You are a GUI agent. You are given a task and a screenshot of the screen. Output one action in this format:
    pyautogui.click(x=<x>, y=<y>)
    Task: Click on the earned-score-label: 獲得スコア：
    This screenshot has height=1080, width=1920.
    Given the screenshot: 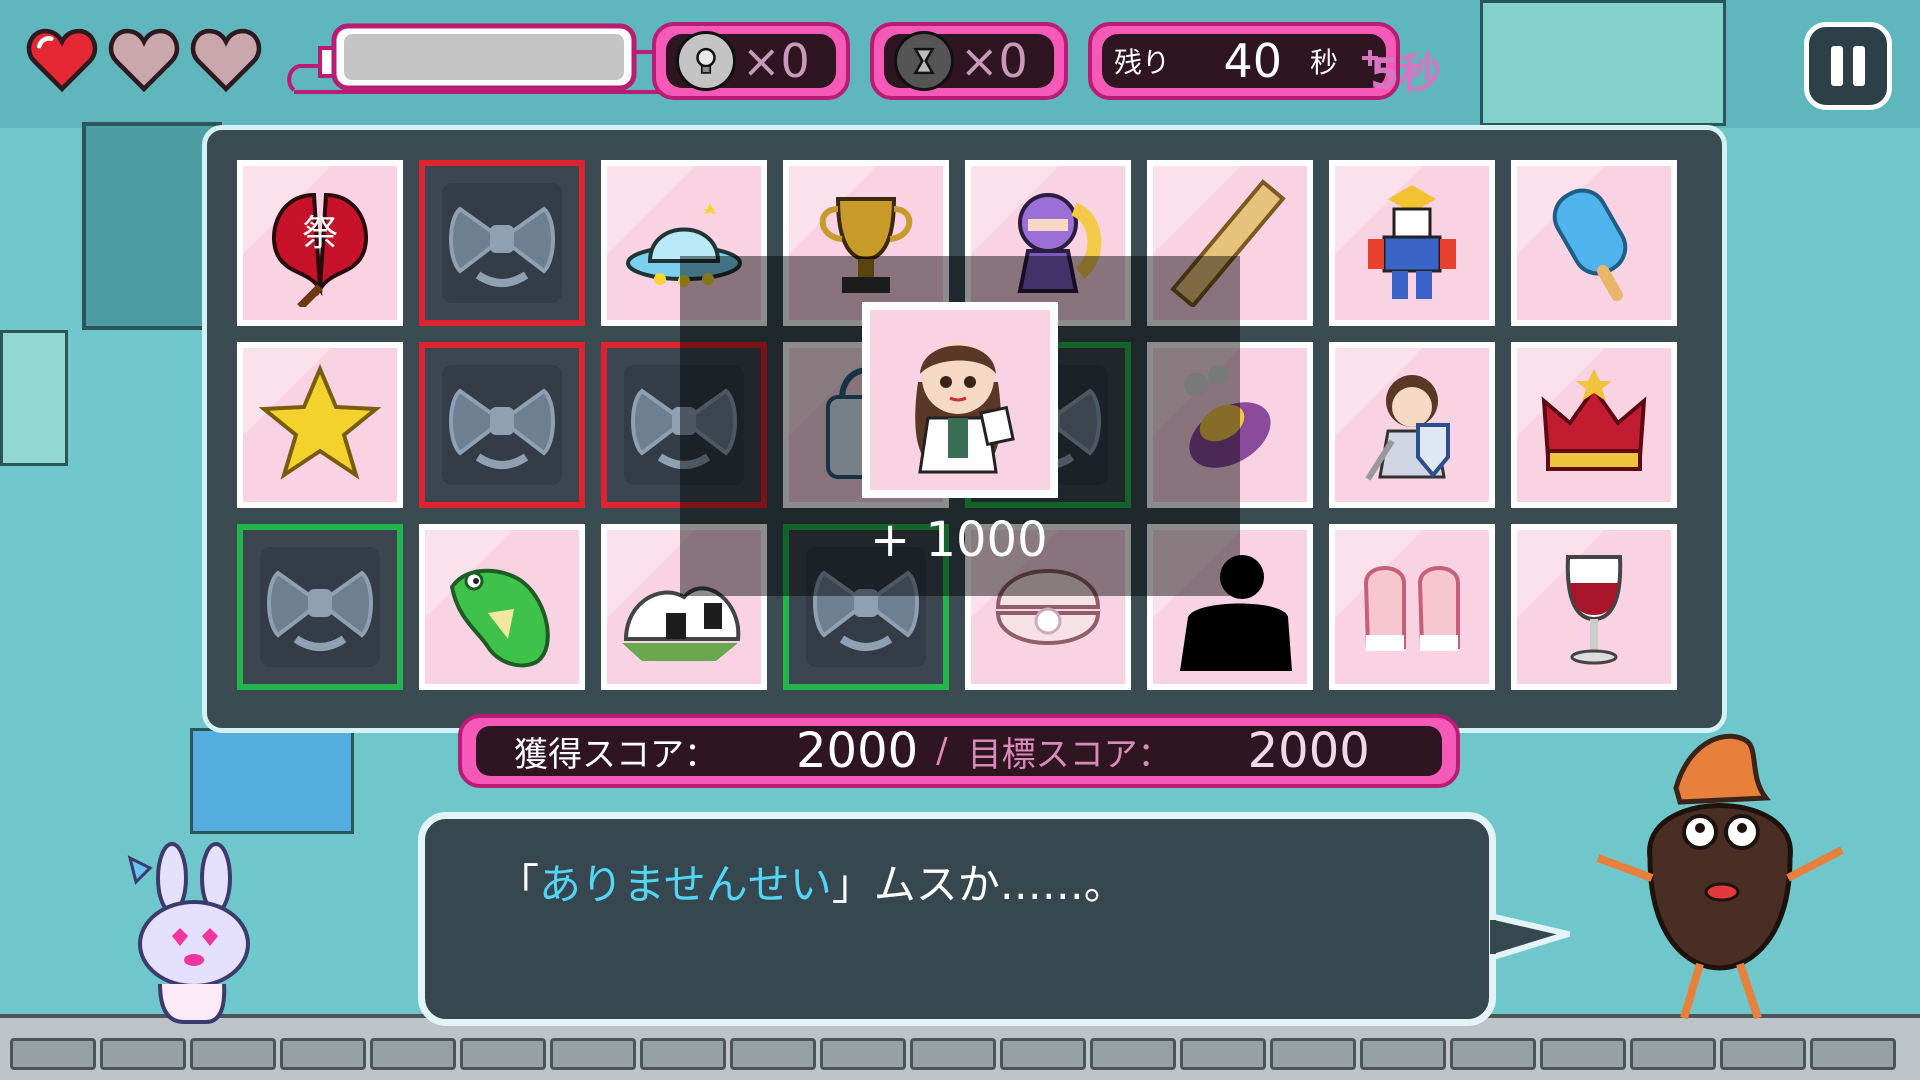 What is the action you would take?
    pyautogui.click(x=616, y=754)
    